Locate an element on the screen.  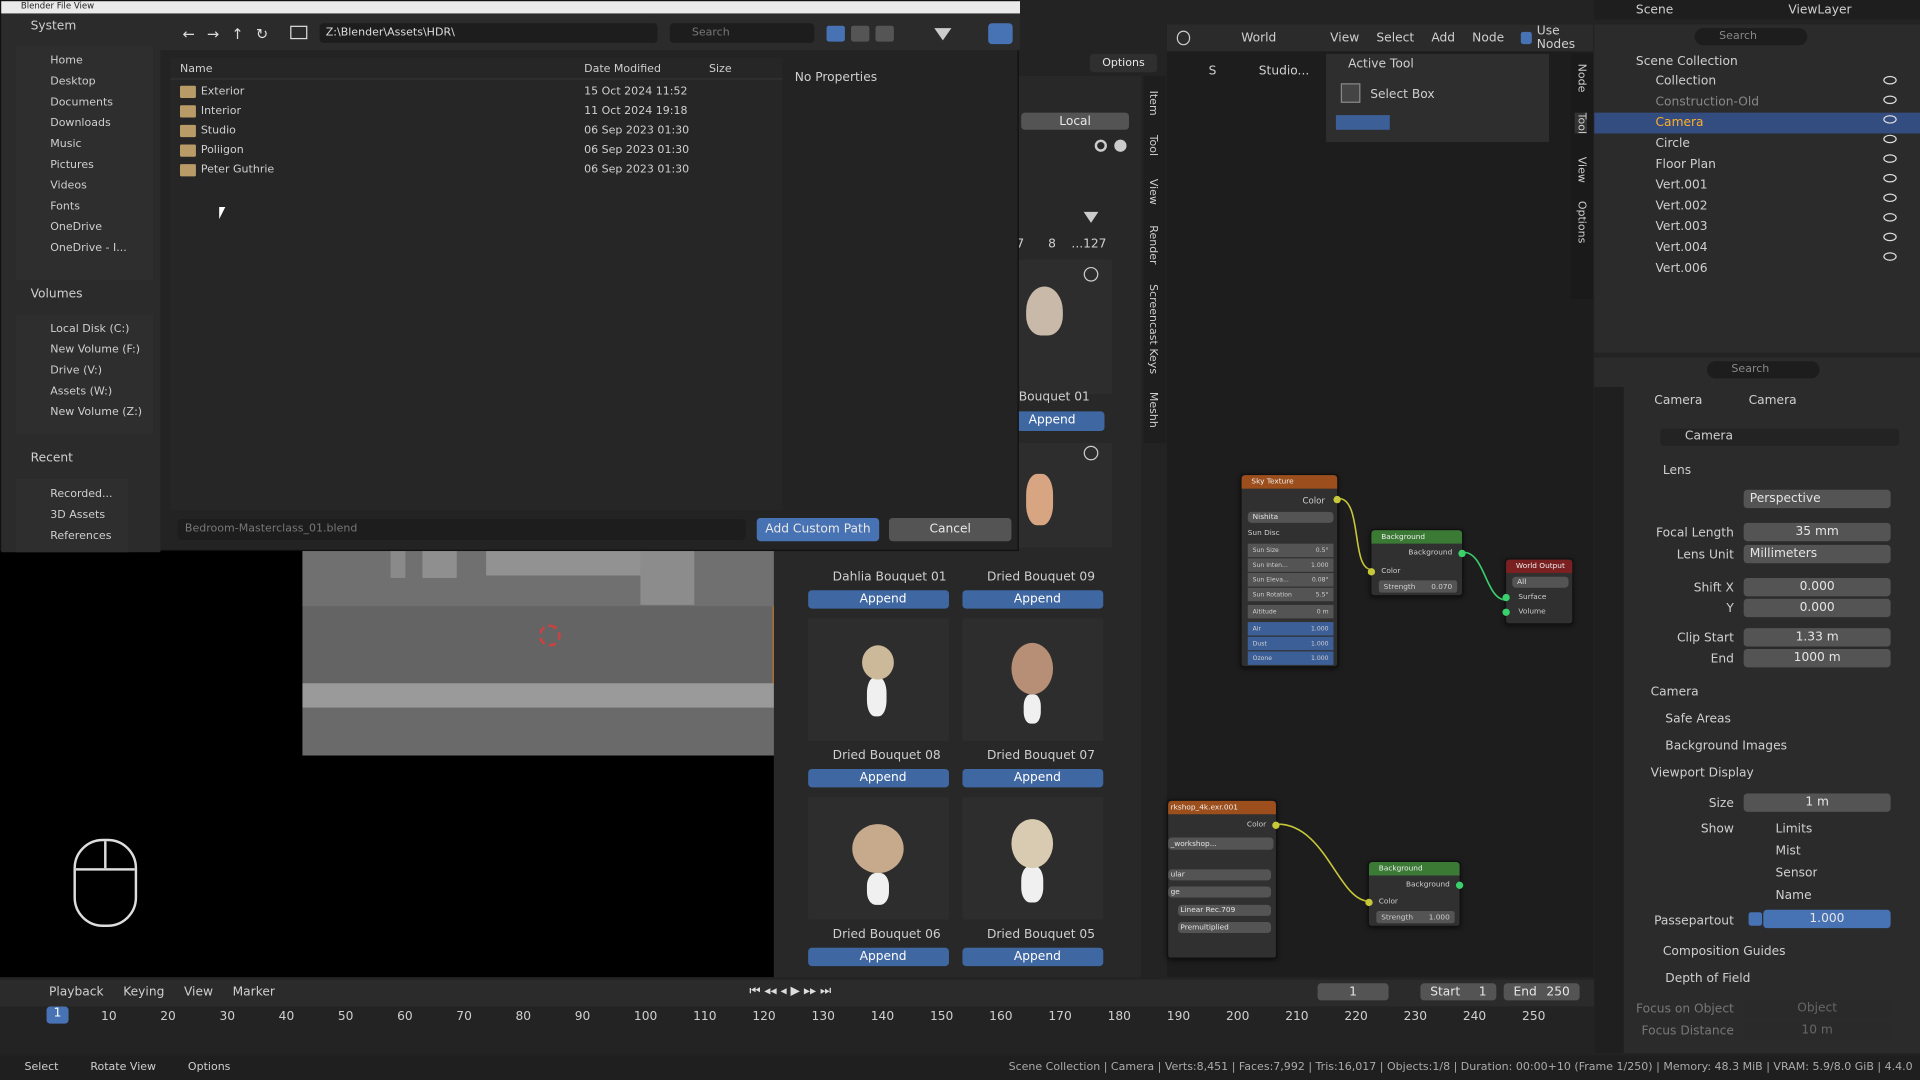
outliner-item-selected: Camera is located at coordinates (1757, 123).